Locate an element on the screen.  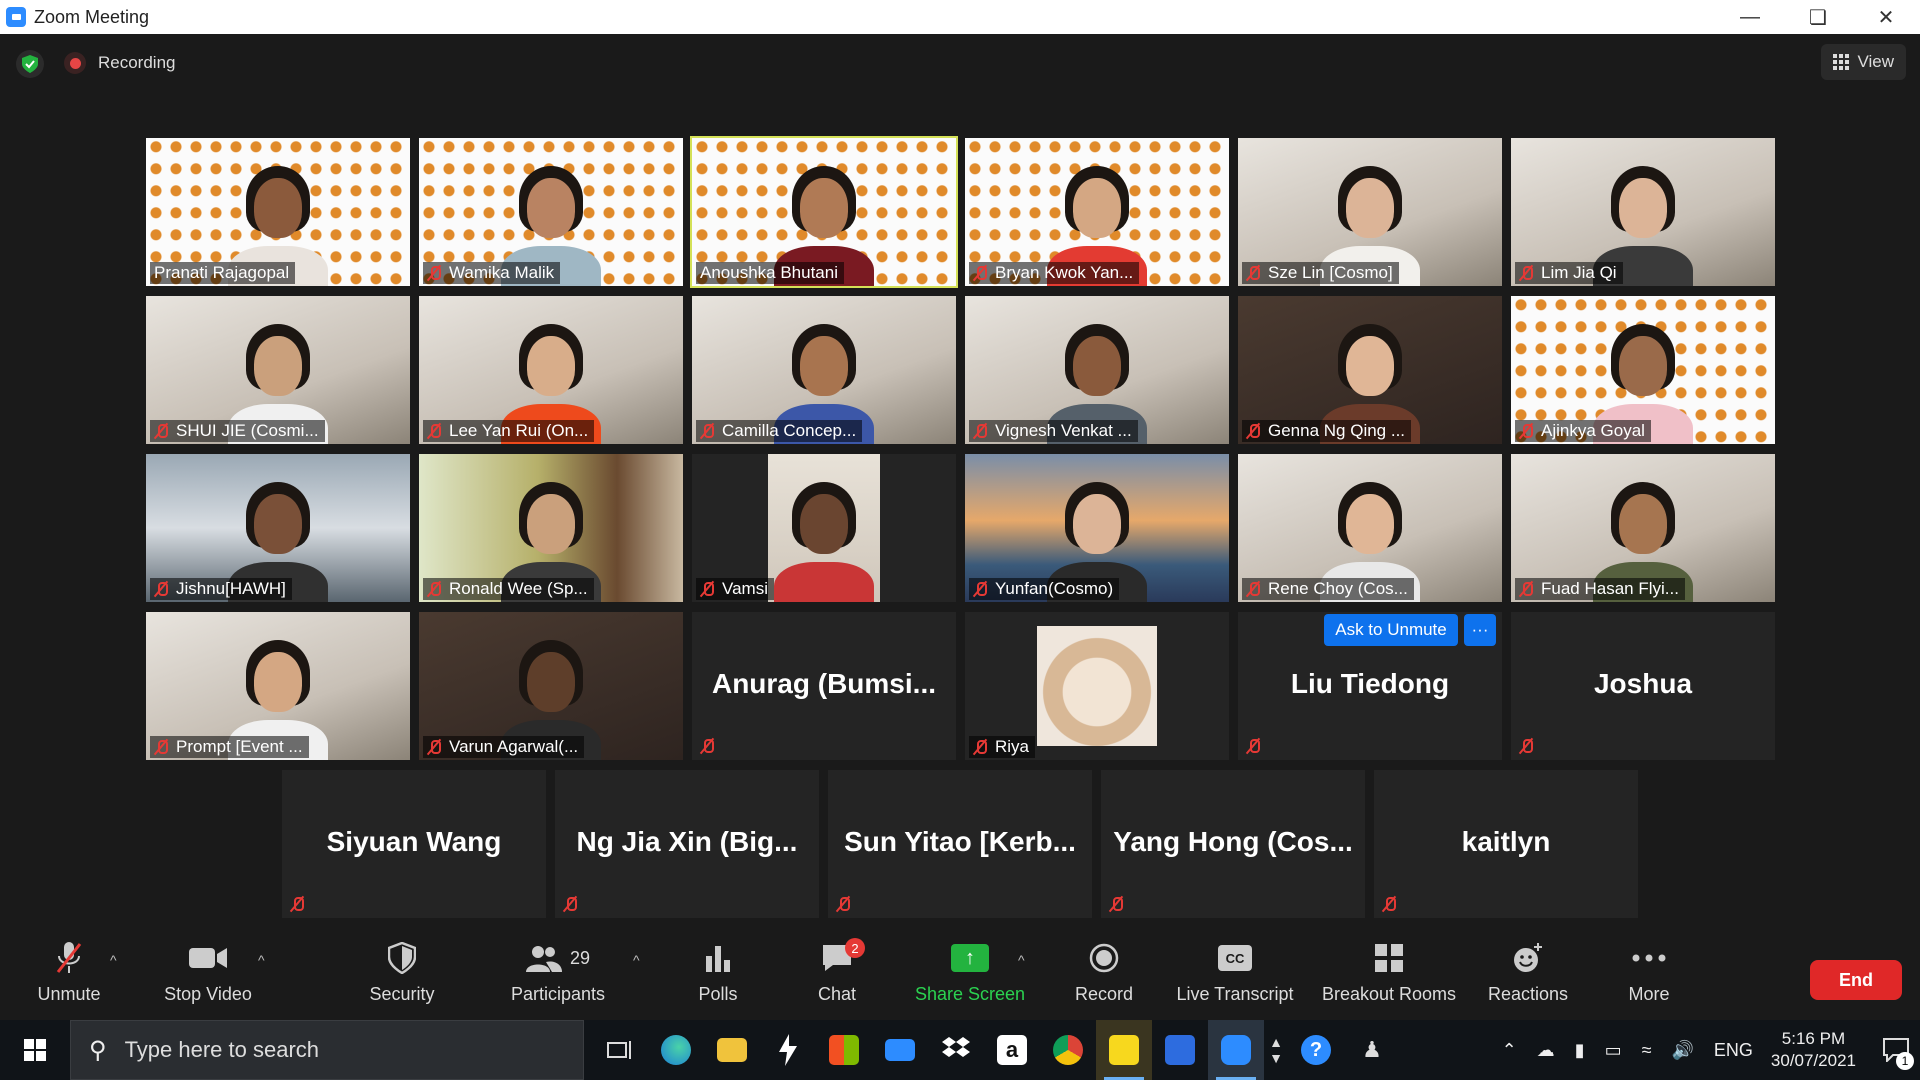
participant-name-tile: Joshua is located at coordinates (1643, 686).